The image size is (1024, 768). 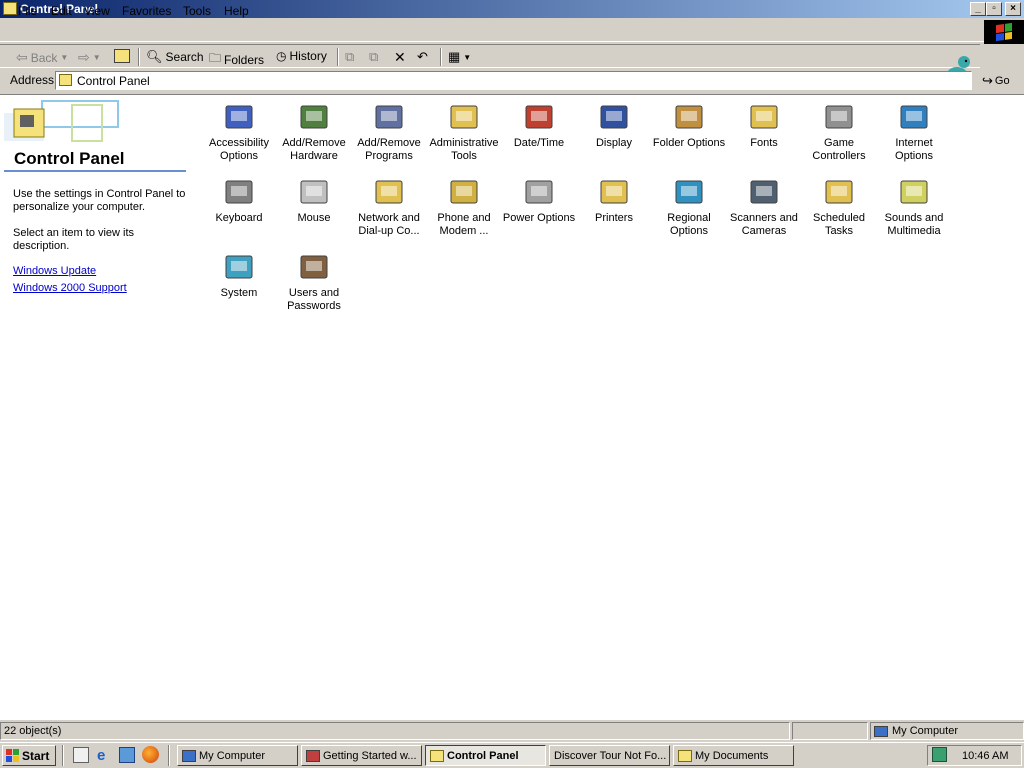 I want to click on menu-edit: Edit, so click(x=61, y=11).